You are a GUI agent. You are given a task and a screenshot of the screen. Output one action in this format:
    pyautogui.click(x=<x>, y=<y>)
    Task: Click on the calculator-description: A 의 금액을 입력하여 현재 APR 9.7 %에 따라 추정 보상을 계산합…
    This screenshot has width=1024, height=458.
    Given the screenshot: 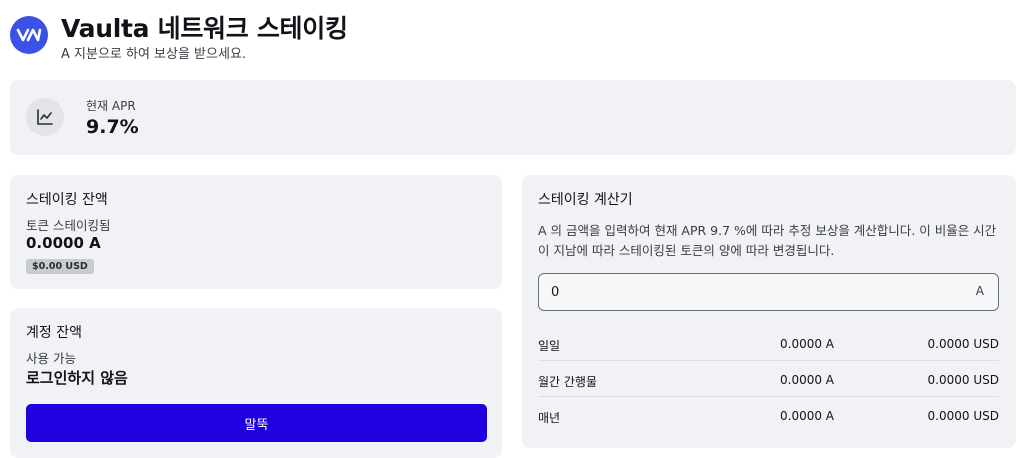 What is the action you would take?
    pyautogui.click(x=767, y=240)
    